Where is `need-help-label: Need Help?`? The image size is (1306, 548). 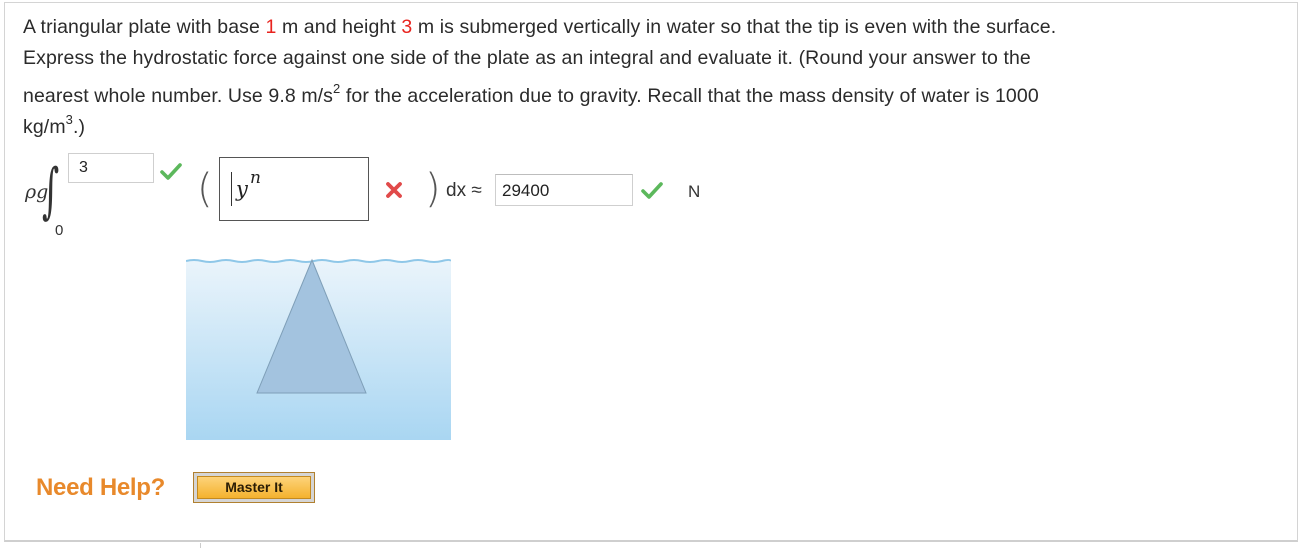 need-help-label: Need Help? is located at coordinates (101, 487).